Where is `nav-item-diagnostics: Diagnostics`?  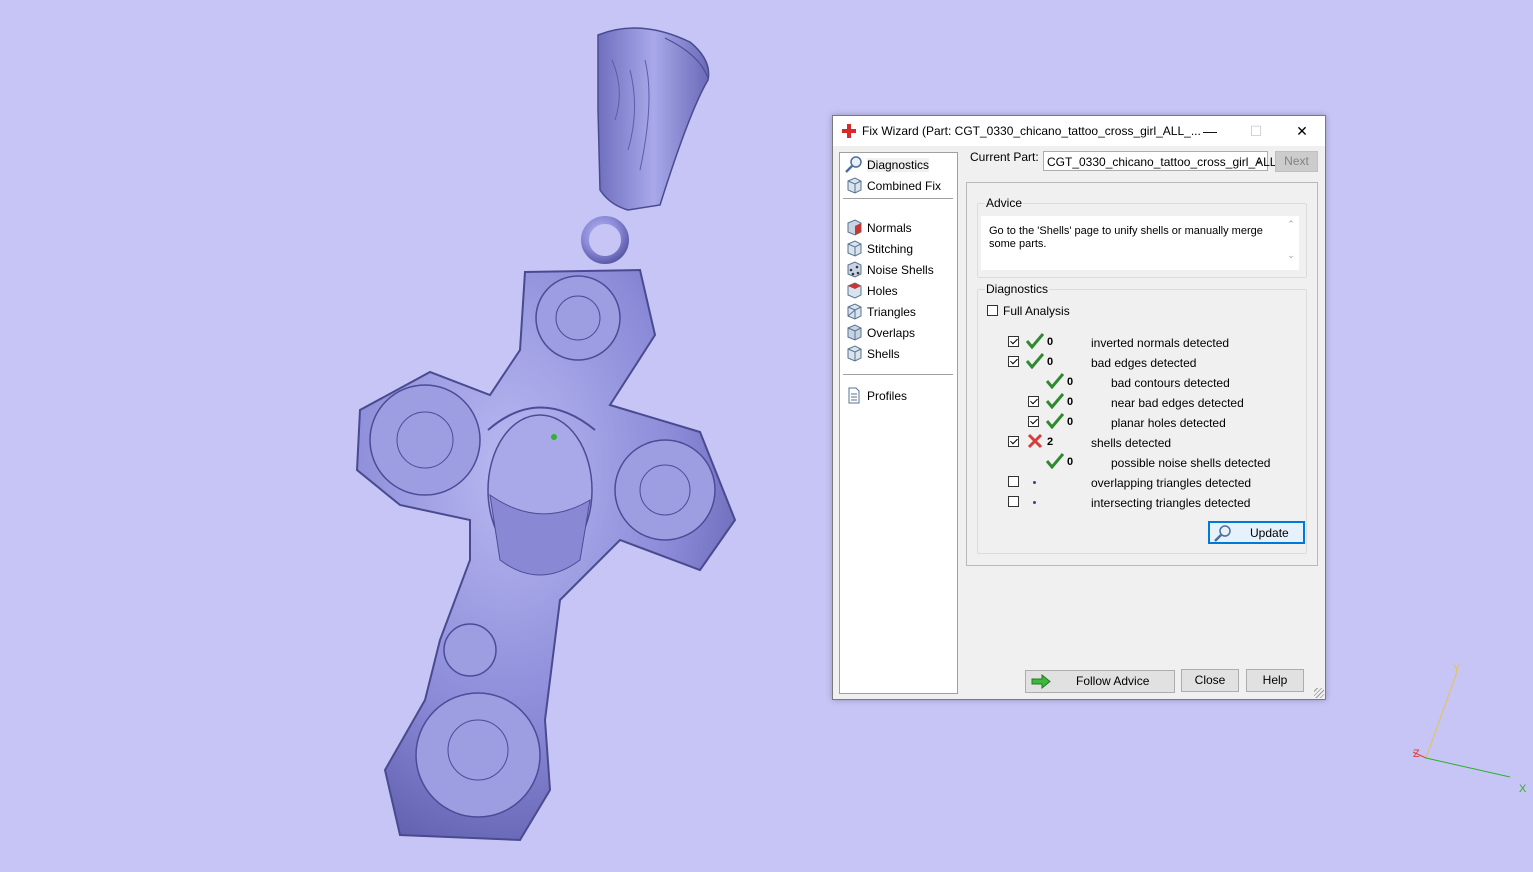
nav-item-diagnostics: Diagnostics is located at coordinates (900, 164).